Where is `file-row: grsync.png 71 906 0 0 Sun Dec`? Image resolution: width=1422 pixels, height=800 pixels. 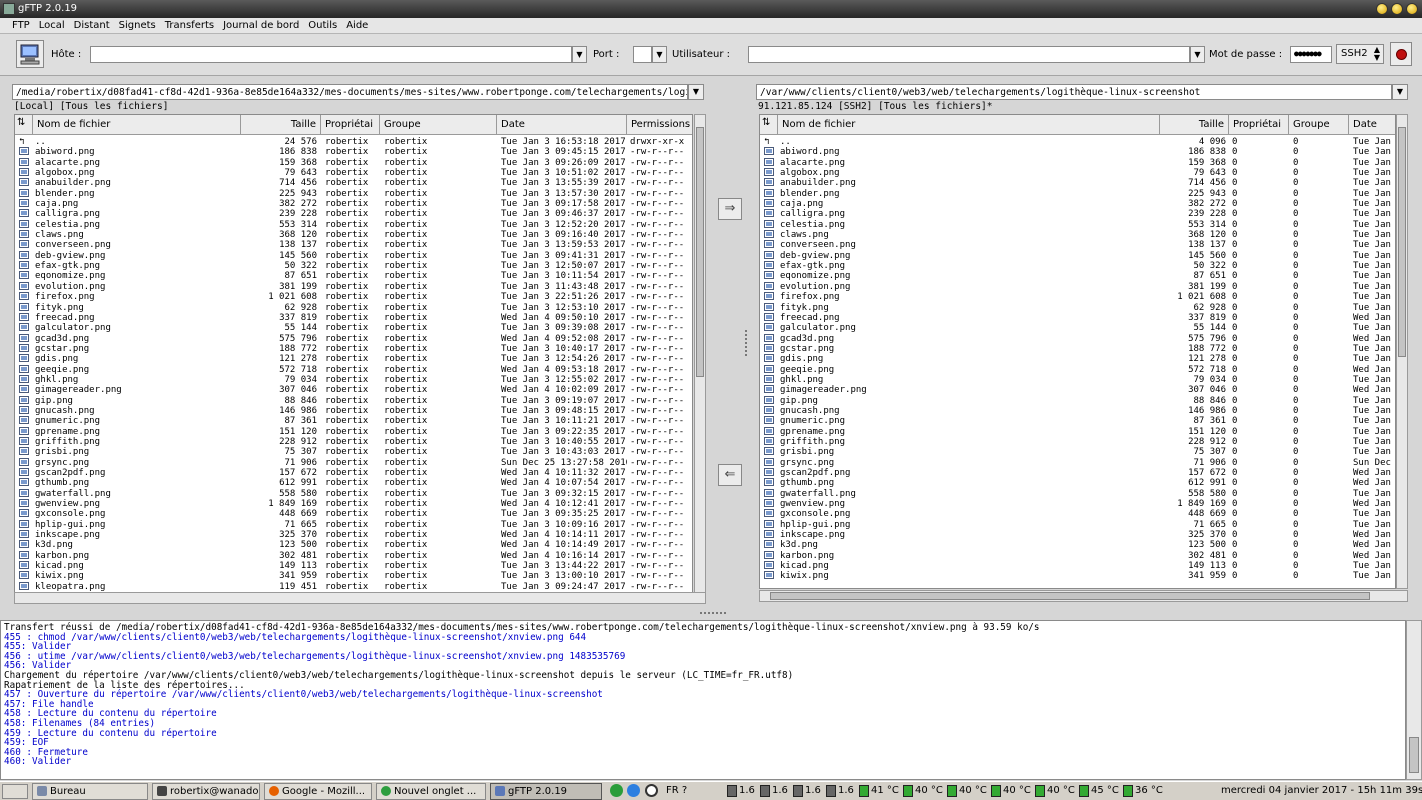 file-row: grsync.png 71 906 0 0 Sun Dec is located at coordinates (1077, 462).